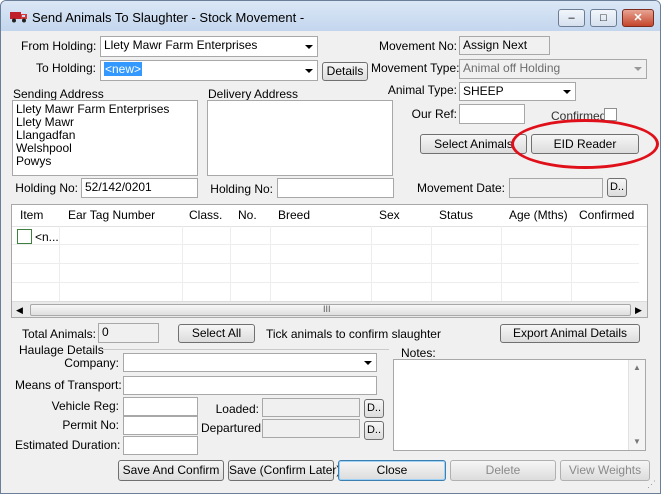 The image size is (661, 494). Describe the element at coordinates (19, 310) in the screenshot. I see `scroll-left-icon: ◀` at that location.